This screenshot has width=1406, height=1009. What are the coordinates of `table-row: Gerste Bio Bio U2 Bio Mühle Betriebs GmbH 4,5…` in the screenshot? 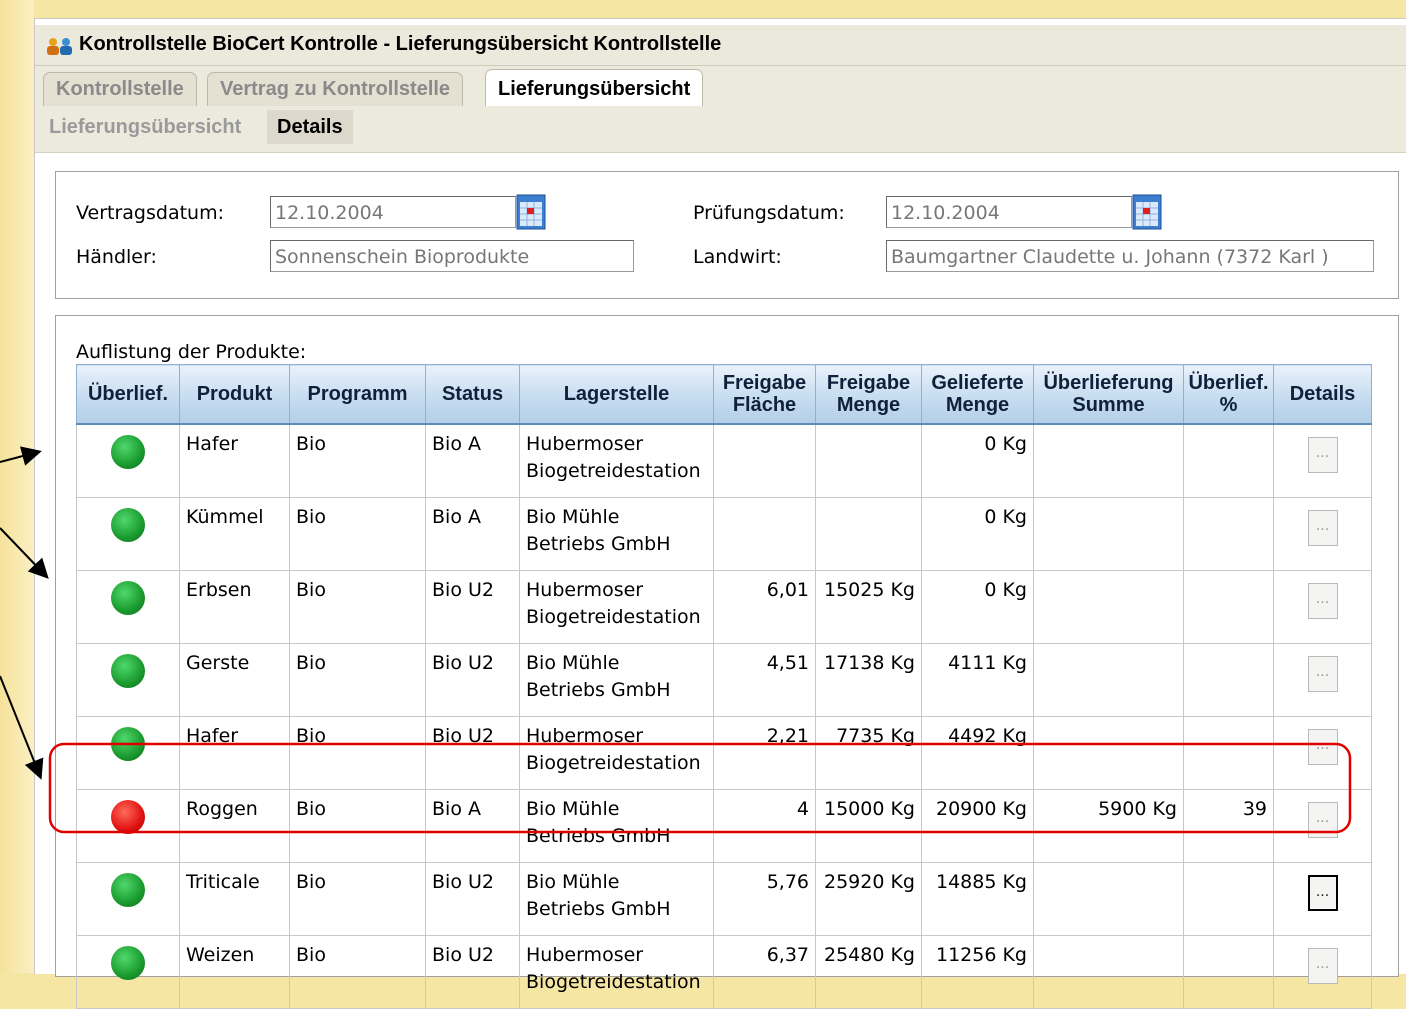 It's located at (724, 680).